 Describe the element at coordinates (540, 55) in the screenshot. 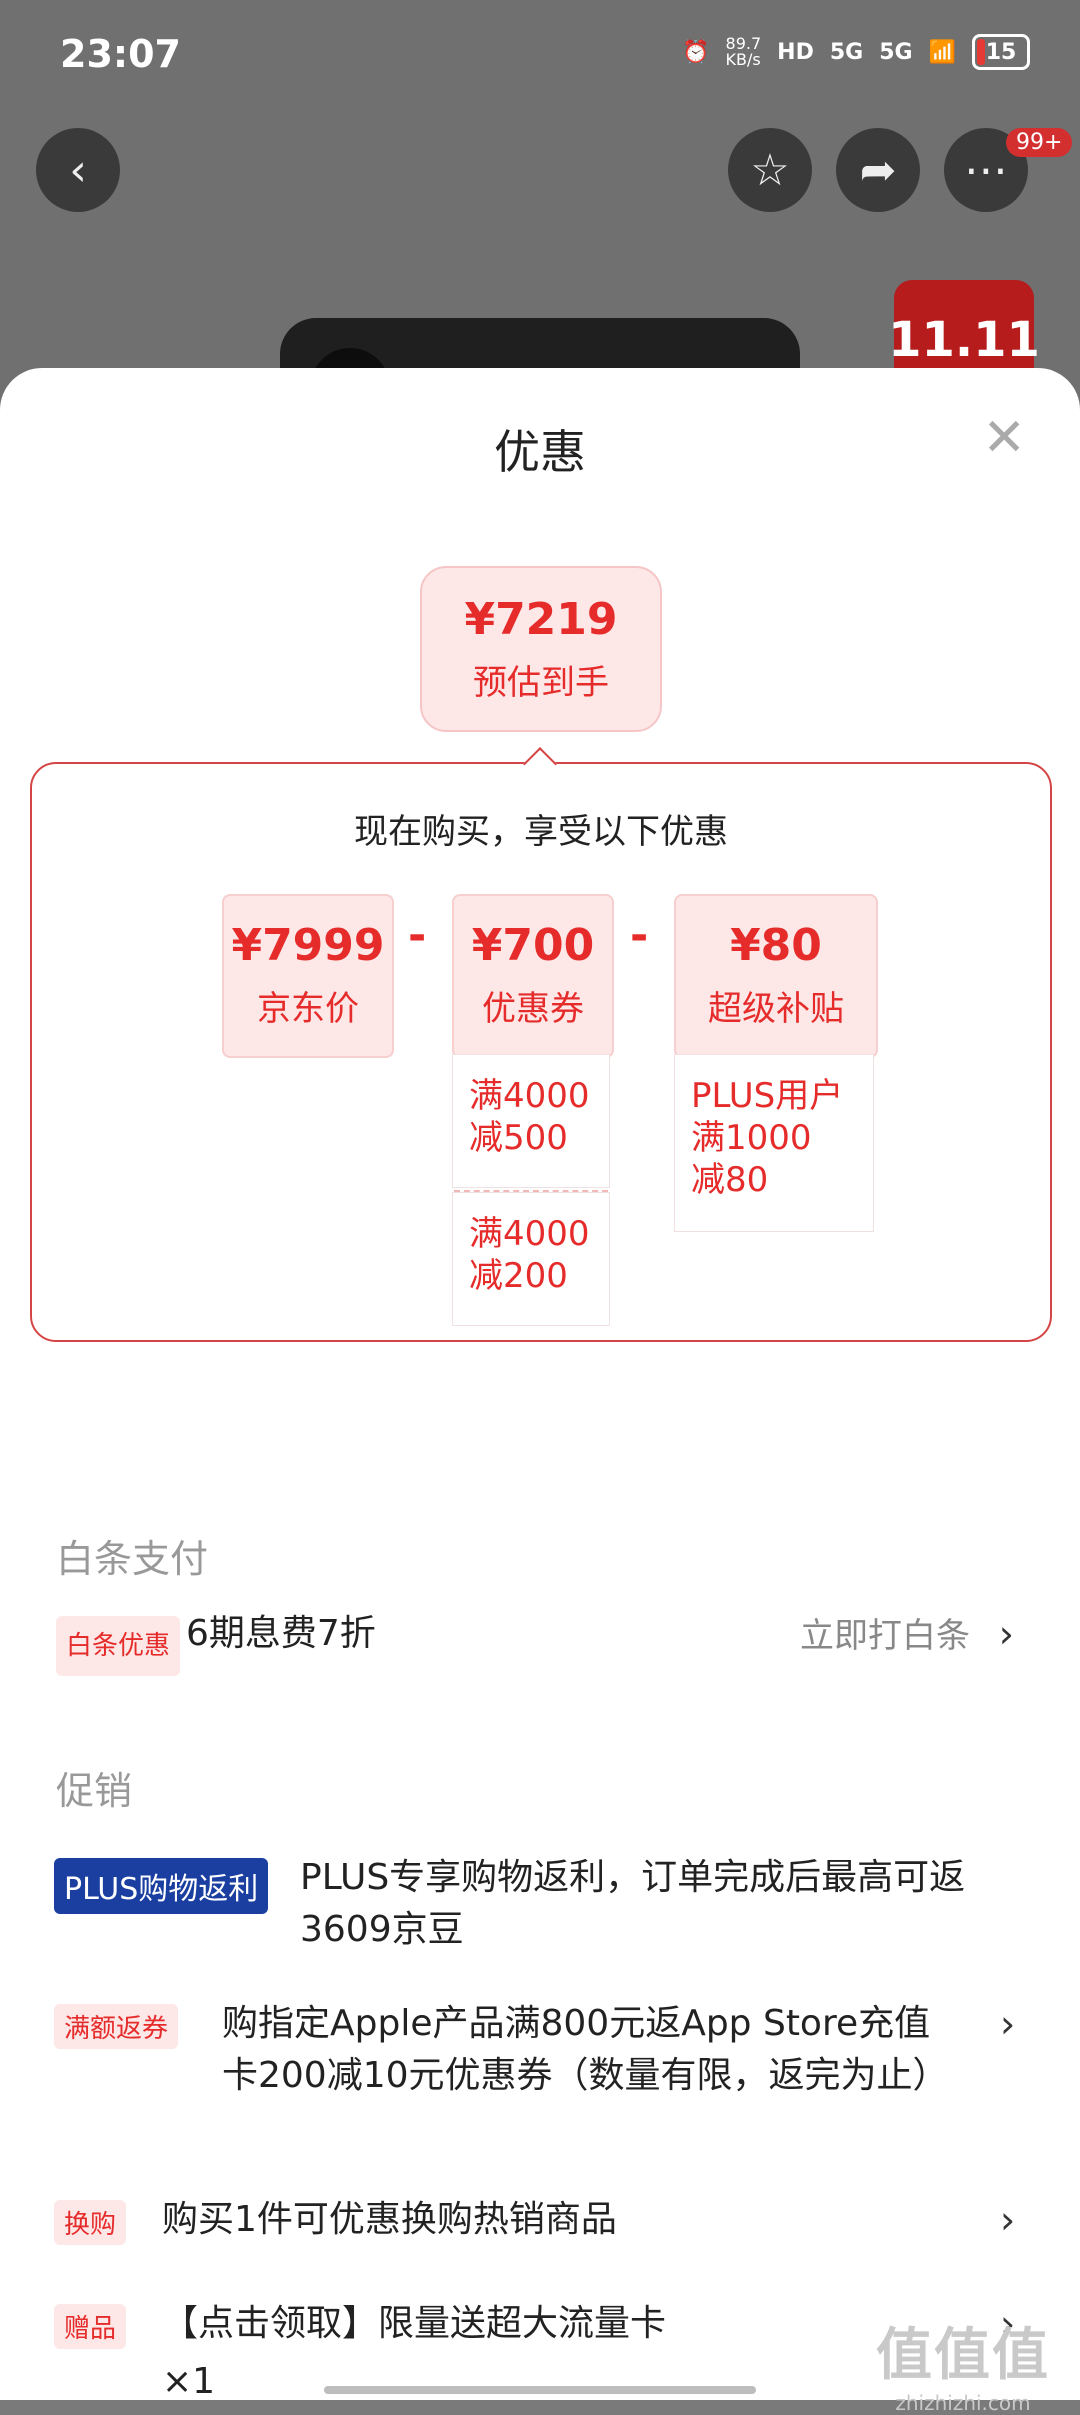

I see `status-bar: 23:07 ⏰ 89.7 KB/s HD 5G 5G 📶 15` at that location.